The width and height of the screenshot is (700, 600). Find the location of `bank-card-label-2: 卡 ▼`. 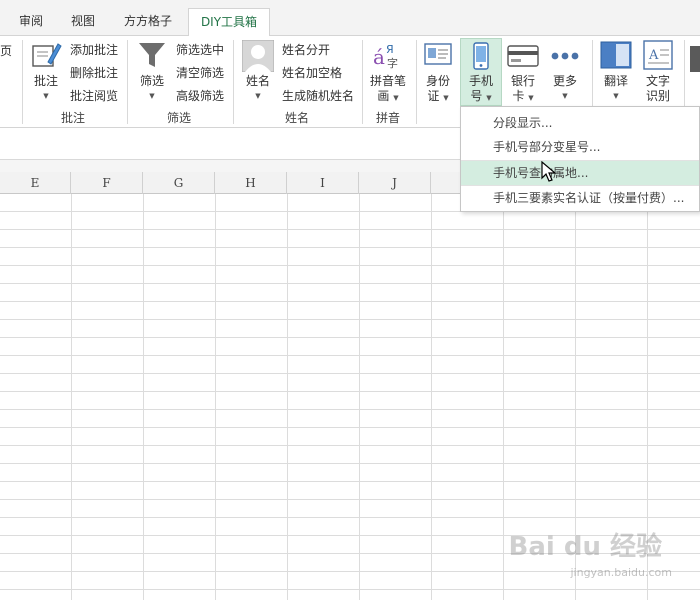

bank-card-label-2: 卡 ▼ is located at coordinates (523, 96).